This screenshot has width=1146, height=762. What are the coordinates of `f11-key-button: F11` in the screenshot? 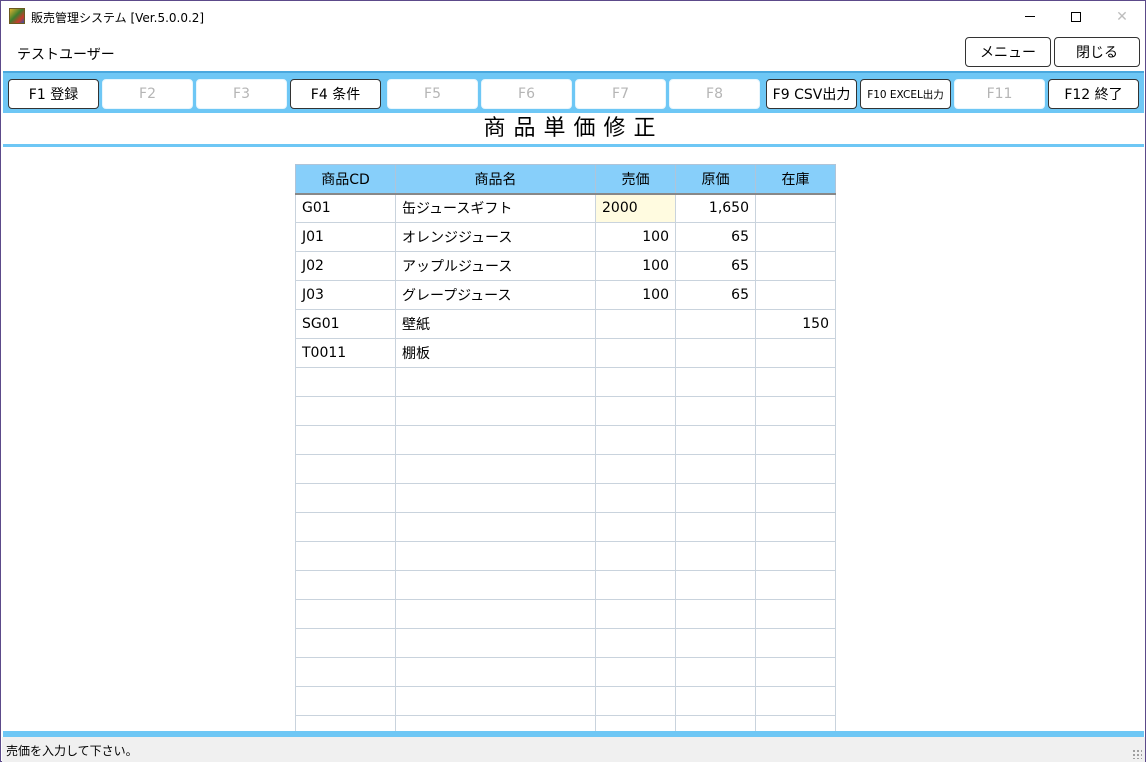 It's located at (999, 94).